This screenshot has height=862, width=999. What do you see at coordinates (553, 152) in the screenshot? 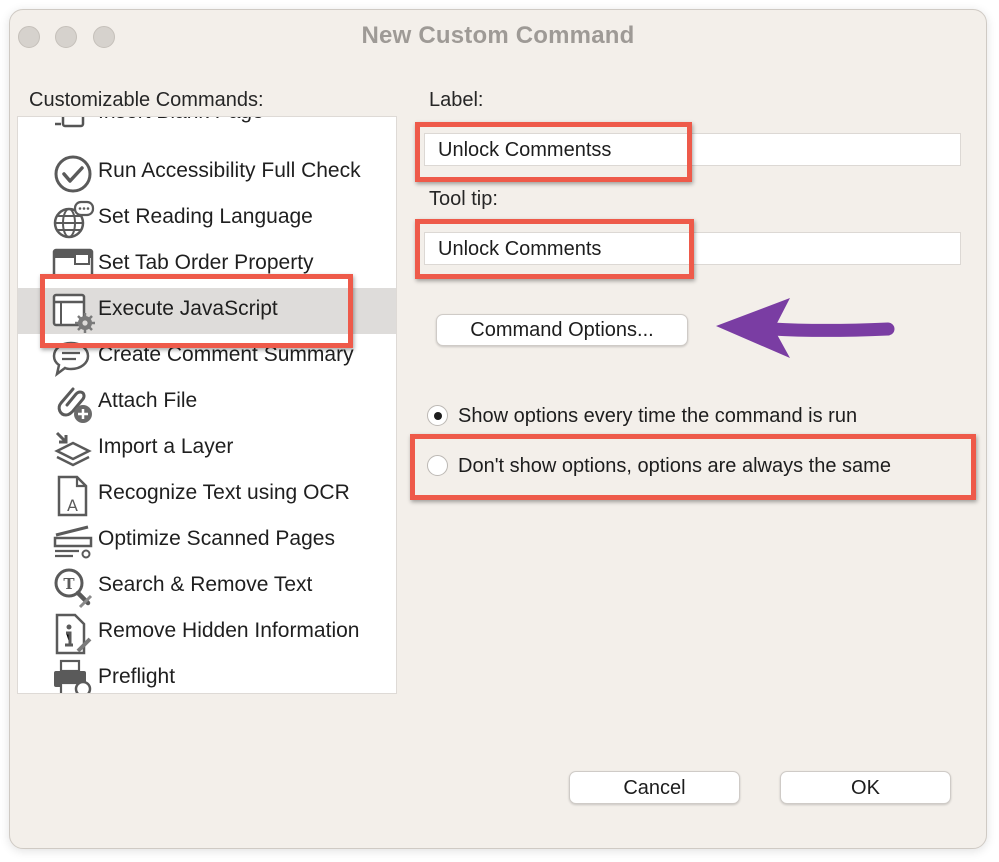
I see `label-field-highlight` at bounding box center [553, 152].